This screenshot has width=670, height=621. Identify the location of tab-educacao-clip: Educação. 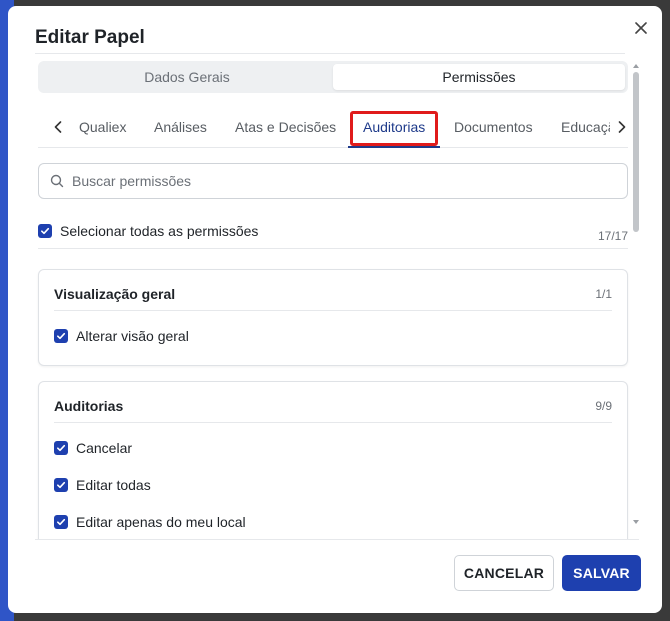
(585, 127).